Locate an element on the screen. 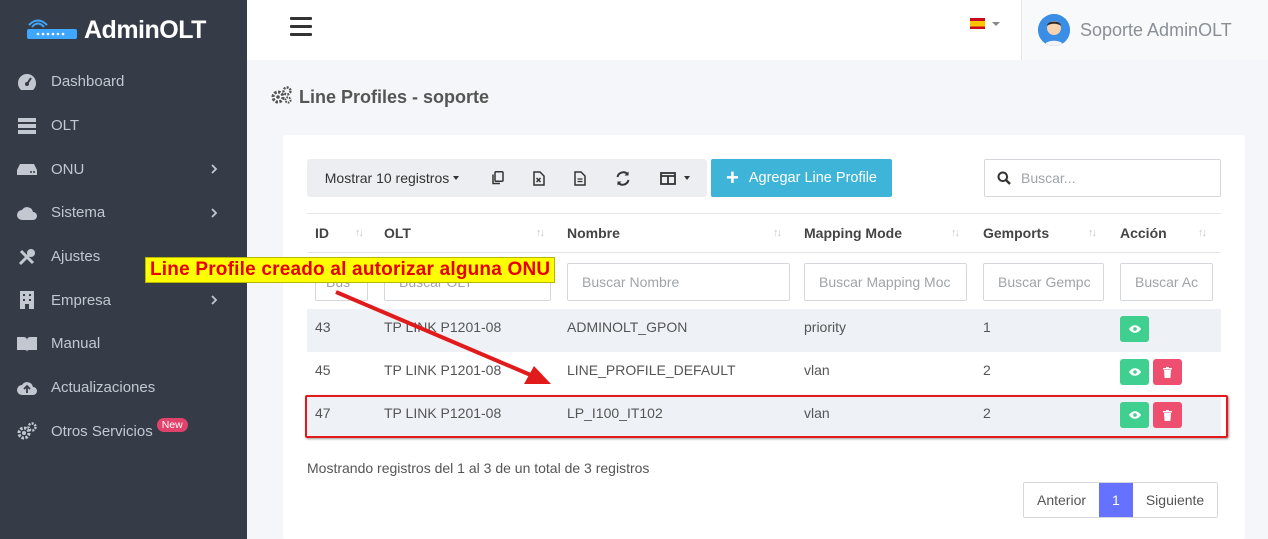  column-header-id: ID is located at coordinates (322, 233).